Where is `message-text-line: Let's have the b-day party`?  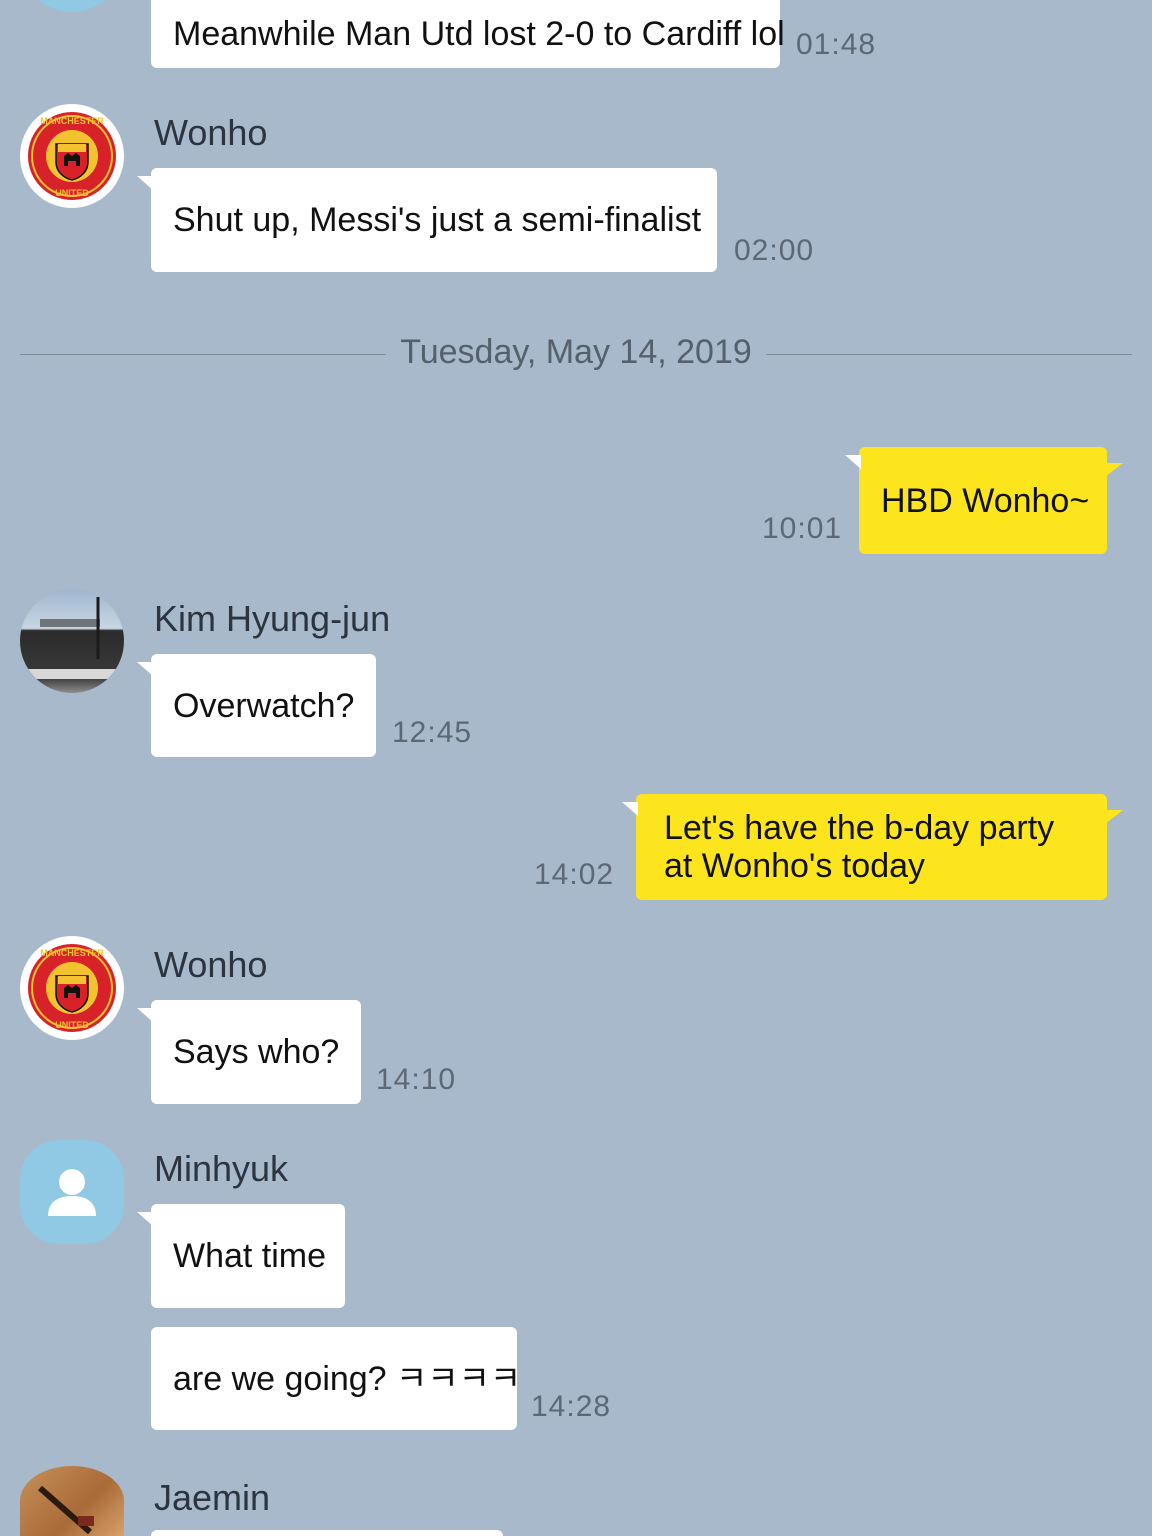
message-text-line: Let's have the b-day party is located at coordinates (859, 828).